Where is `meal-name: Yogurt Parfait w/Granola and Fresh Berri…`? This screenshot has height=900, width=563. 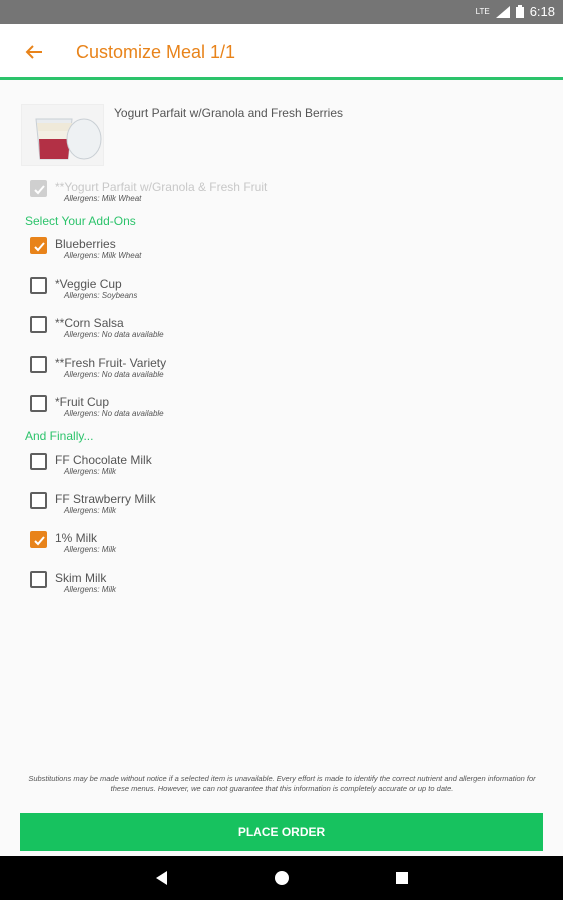
meal-name: Yogurt Parfait w/Granola and Fresh Berri… is located at coordinates (229, 113).